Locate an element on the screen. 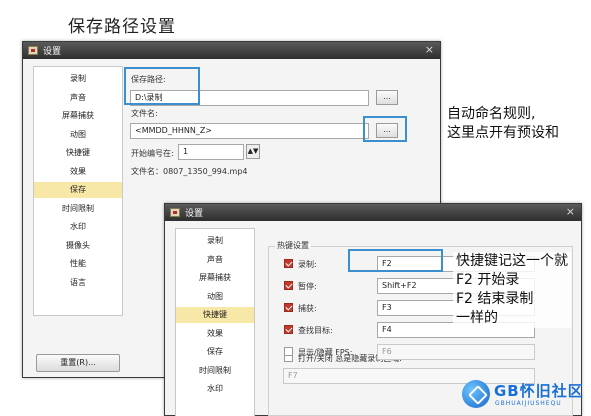  filename-input: <MMDD_HHNN_Z> is located at coordinates (249, 131).